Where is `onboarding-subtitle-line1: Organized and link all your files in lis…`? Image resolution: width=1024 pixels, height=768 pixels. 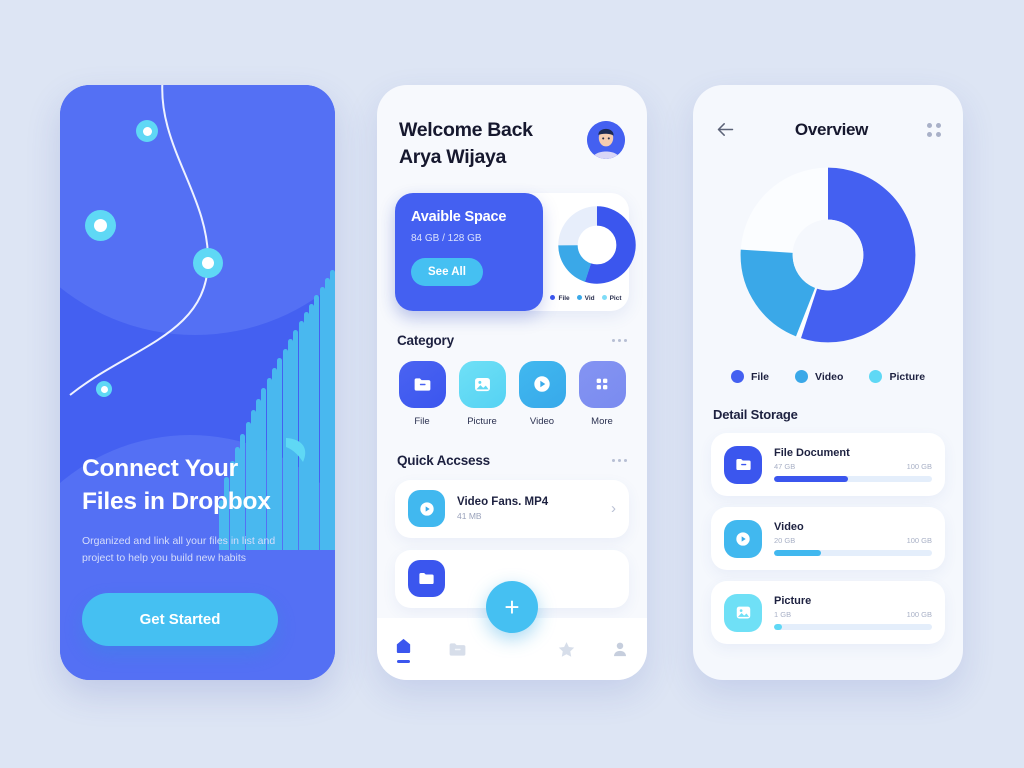
onboarding-subtitle-line1: Organized and link all your files in lis… is located at coordinates (179, 541).